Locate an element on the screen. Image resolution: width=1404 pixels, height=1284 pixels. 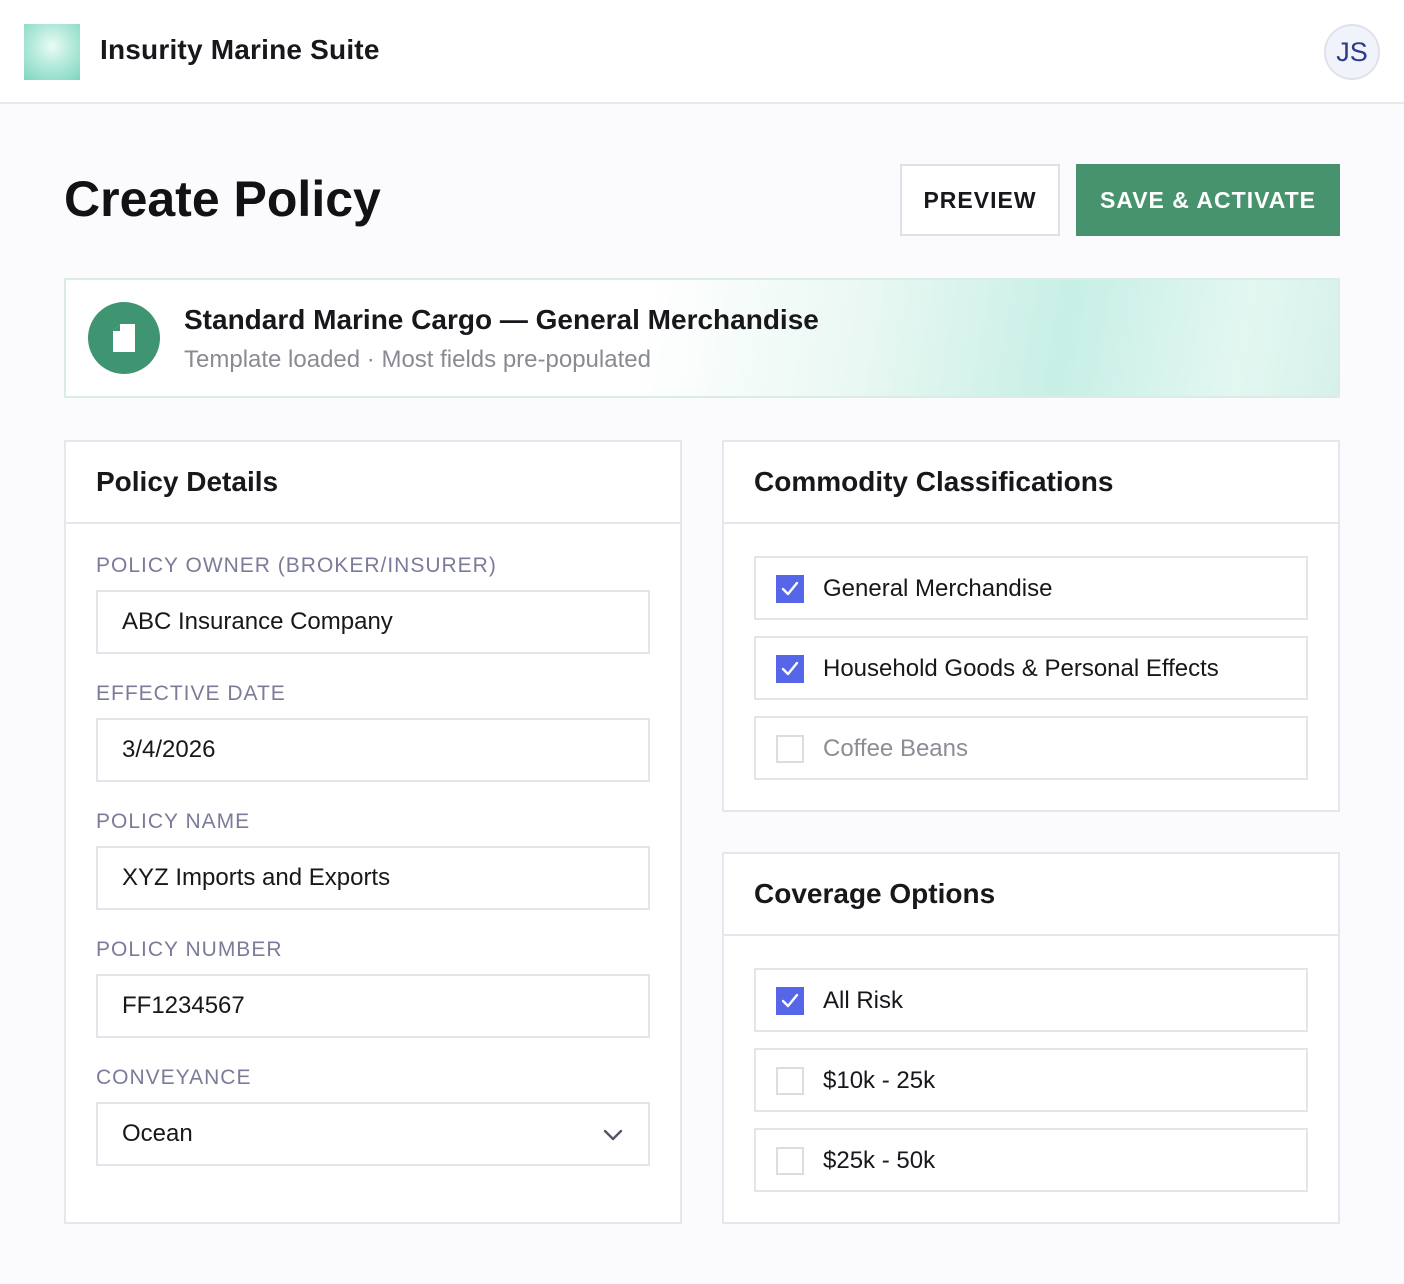
banner-icon-circle is located at coordinates (124, 338).